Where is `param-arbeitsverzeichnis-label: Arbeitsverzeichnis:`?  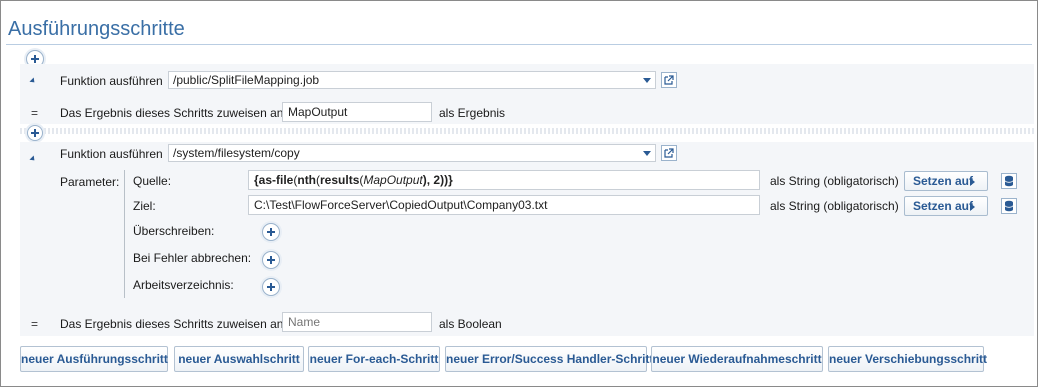
param-arbeitsverzeichnis-label: Arbeitsverzeichnis: is located at coordinates (183, 285).